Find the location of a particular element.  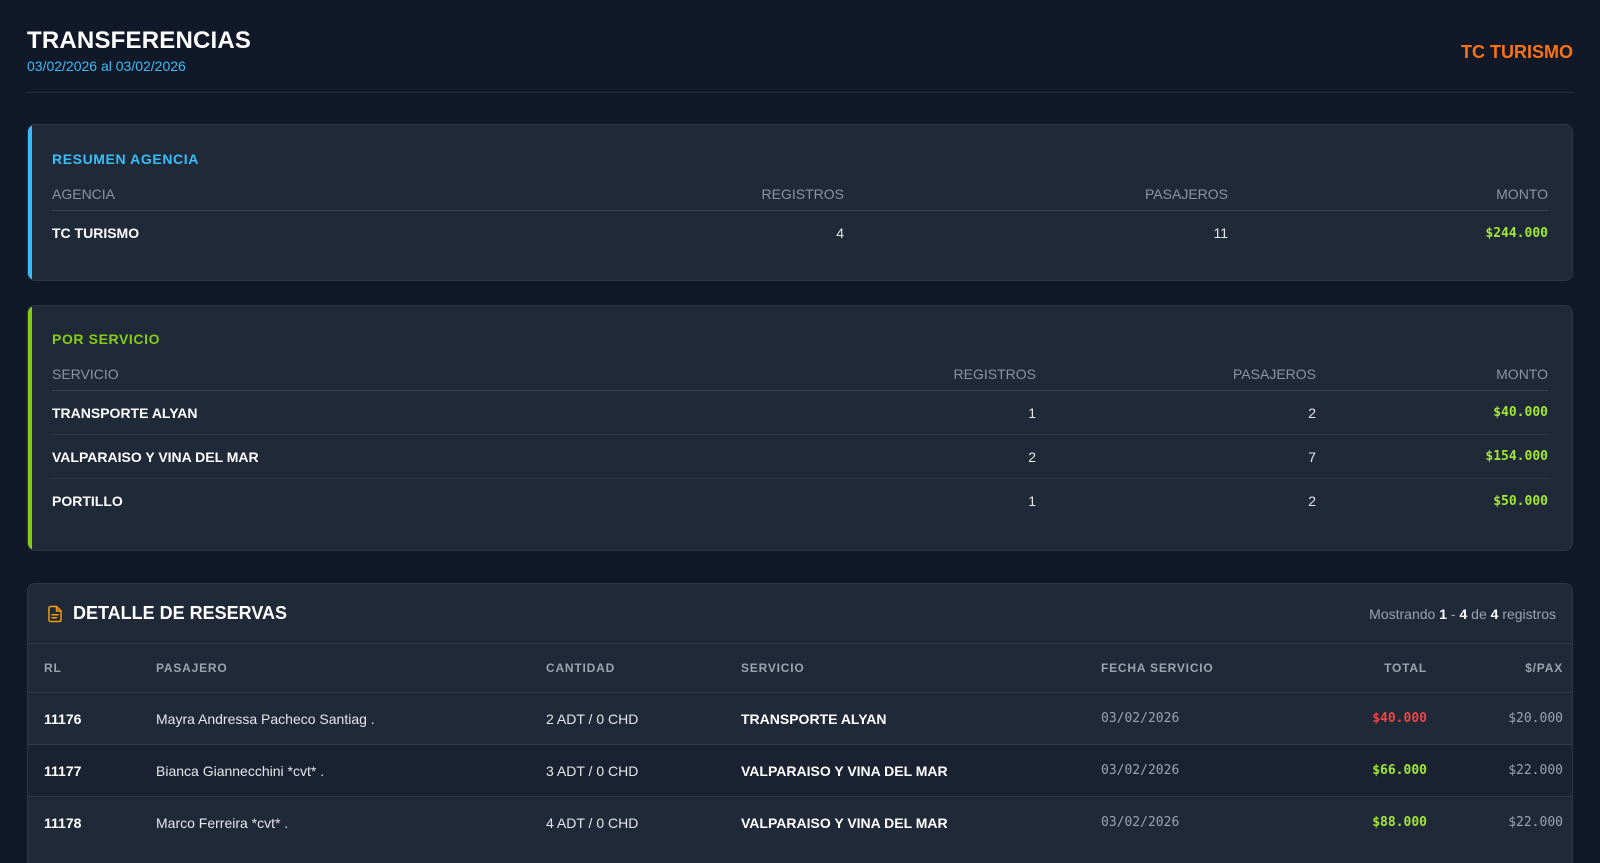

passenger-name: Mayra Andressa Pacheco Santiag . is located at coordinates (265, 718).